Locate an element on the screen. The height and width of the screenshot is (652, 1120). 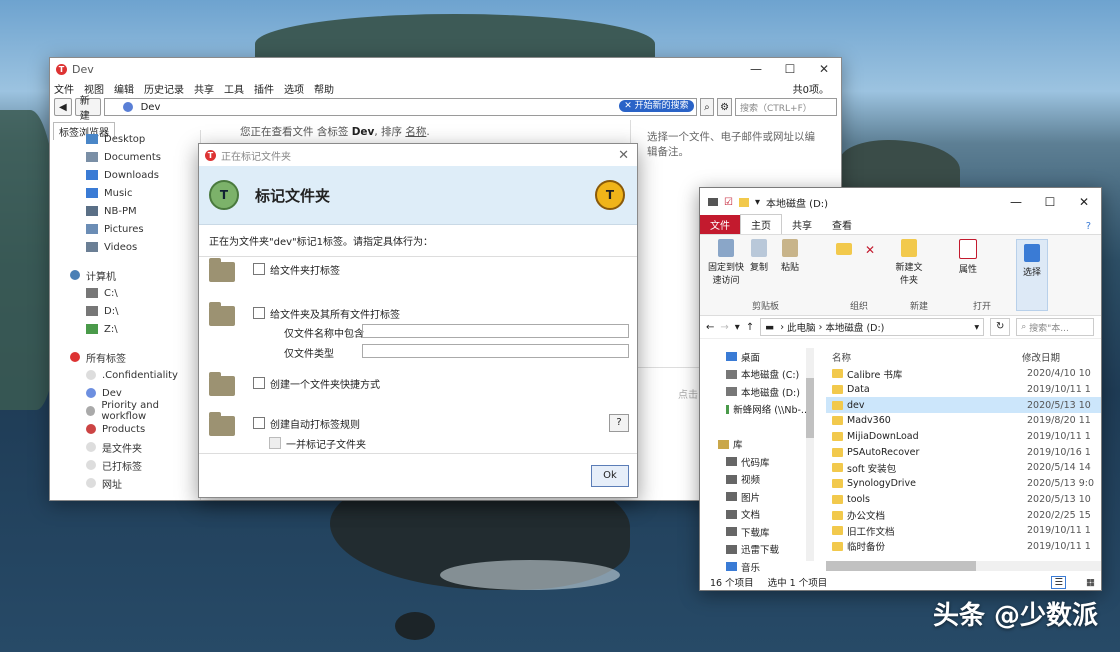
folder-icon is located at coordinates (743, 202).